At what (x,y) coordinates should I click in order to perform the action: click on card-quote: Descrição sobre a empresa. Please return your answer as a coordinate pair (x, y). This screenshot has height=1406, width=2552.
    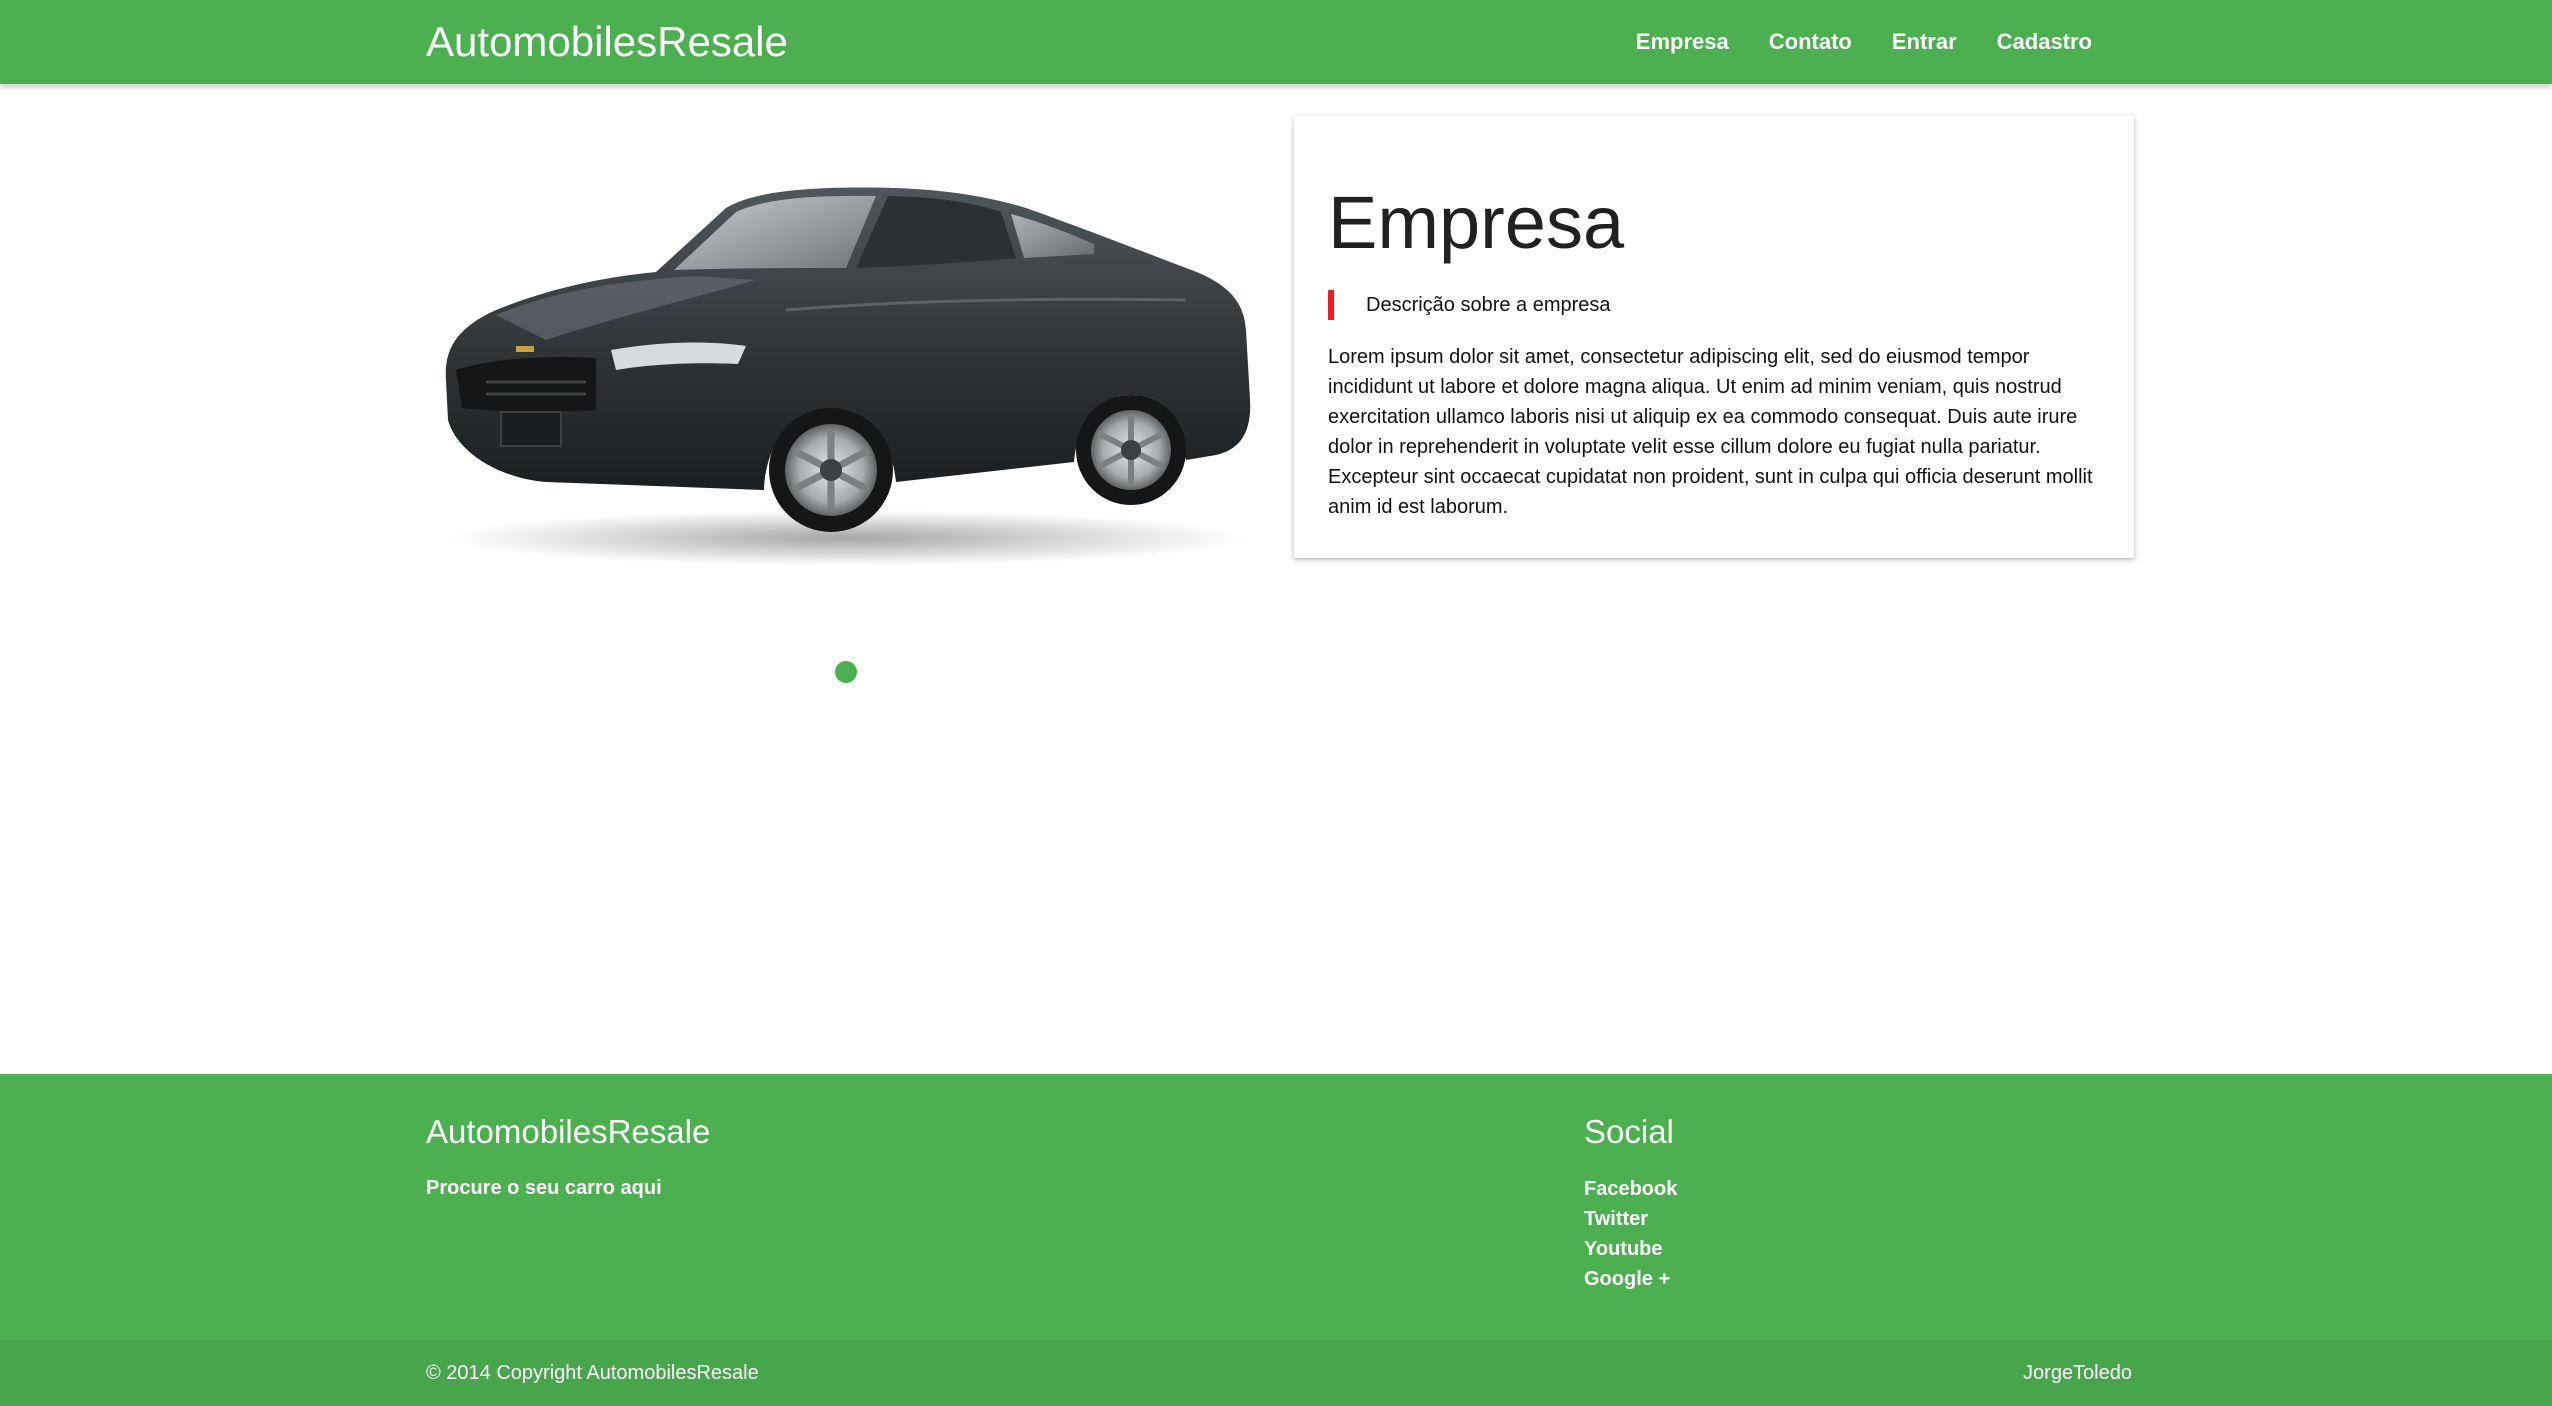
    Looking at the image, I should click on (1469, 305).